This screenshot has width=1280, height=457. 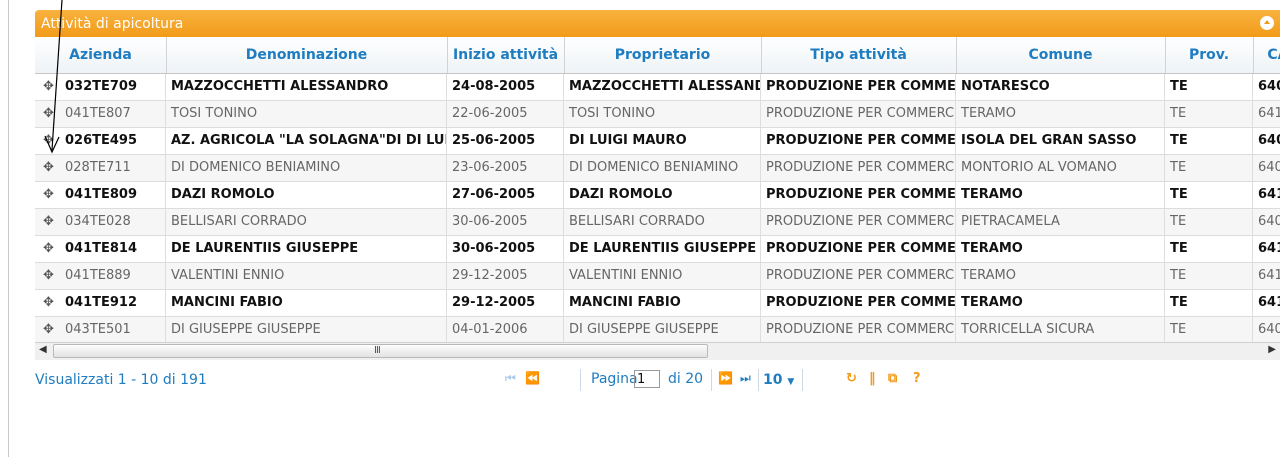 What do you see at coordinates (121, 380) in the screenshot?
I see `record-count-info: Visualizzati 1 - 10 di 191` at bounding box center [121, 380].